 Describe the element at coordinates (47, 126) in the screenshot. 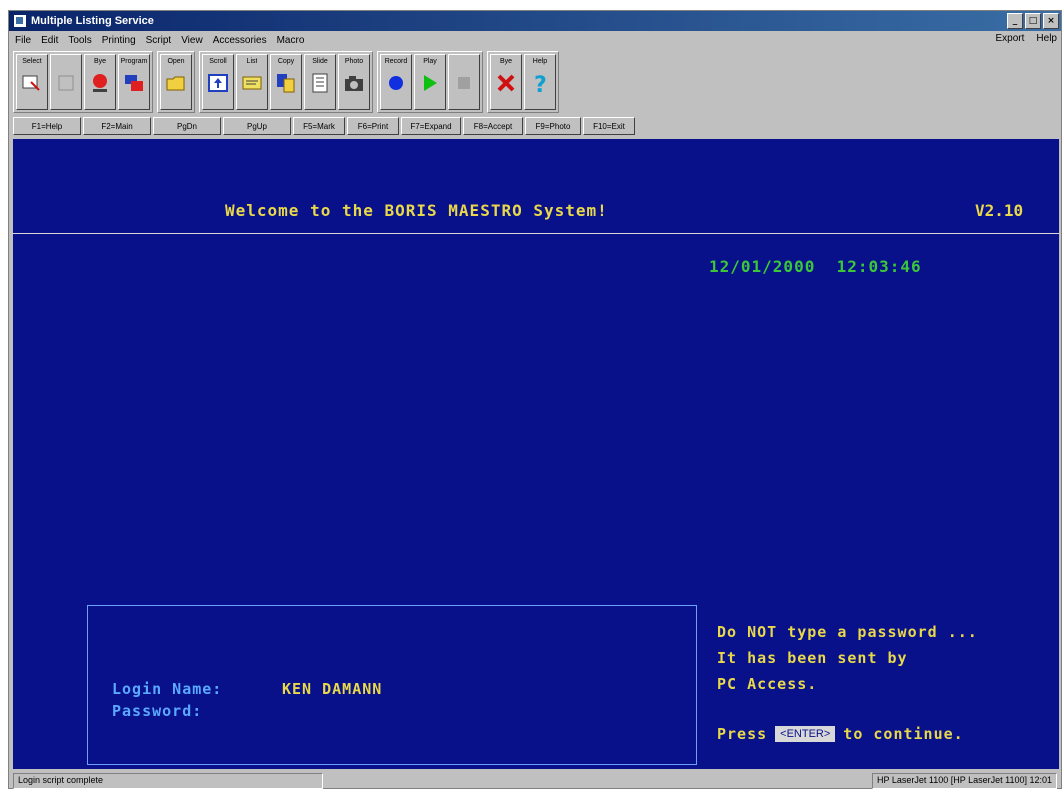

I see `f1-help-button: F1=Help` at that location.